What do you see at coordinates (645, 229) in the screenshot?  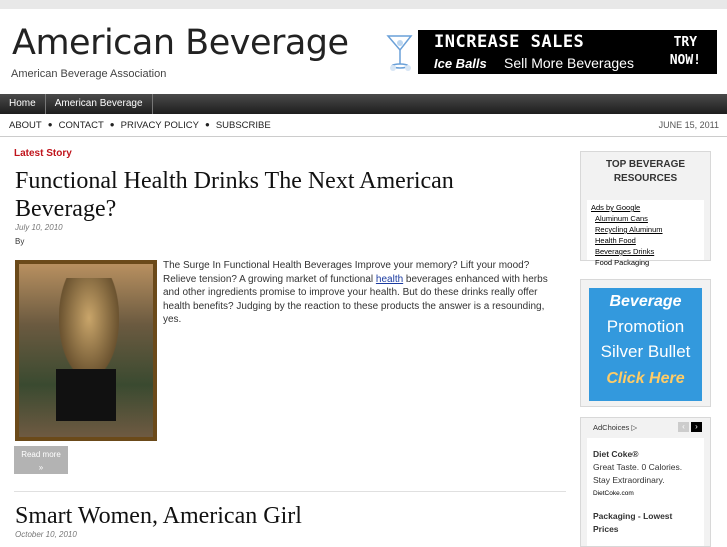 I see `ad-link-recycling-aluminum: Recycling Aluminum` at bounding box center [645, 229].